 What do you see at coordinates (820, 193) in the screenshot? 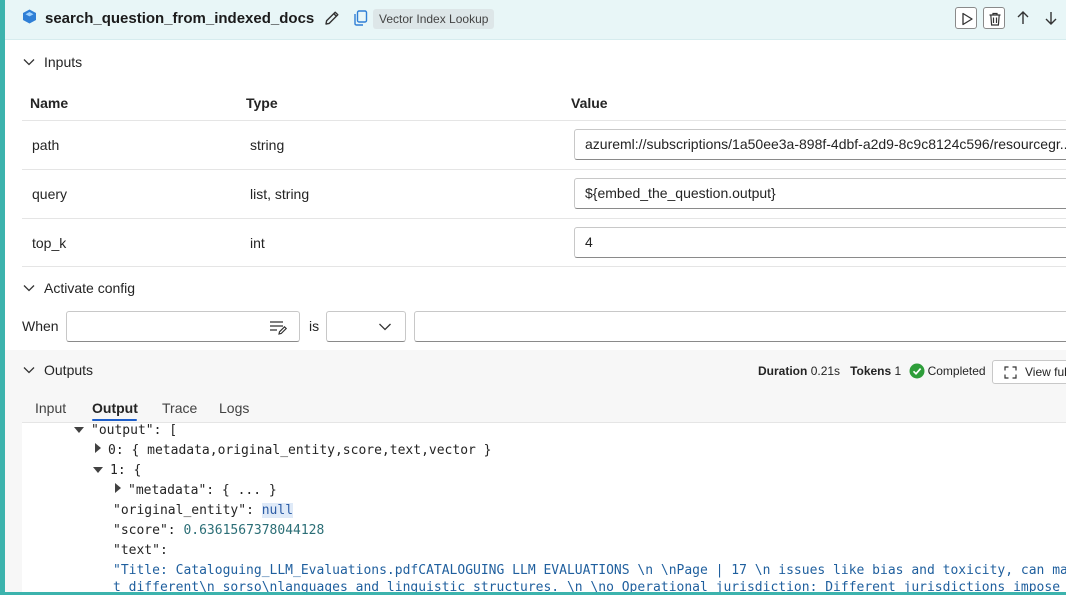
I see `query-value-field: ${embed_the_question.output}` at bounding box center [820, 193].